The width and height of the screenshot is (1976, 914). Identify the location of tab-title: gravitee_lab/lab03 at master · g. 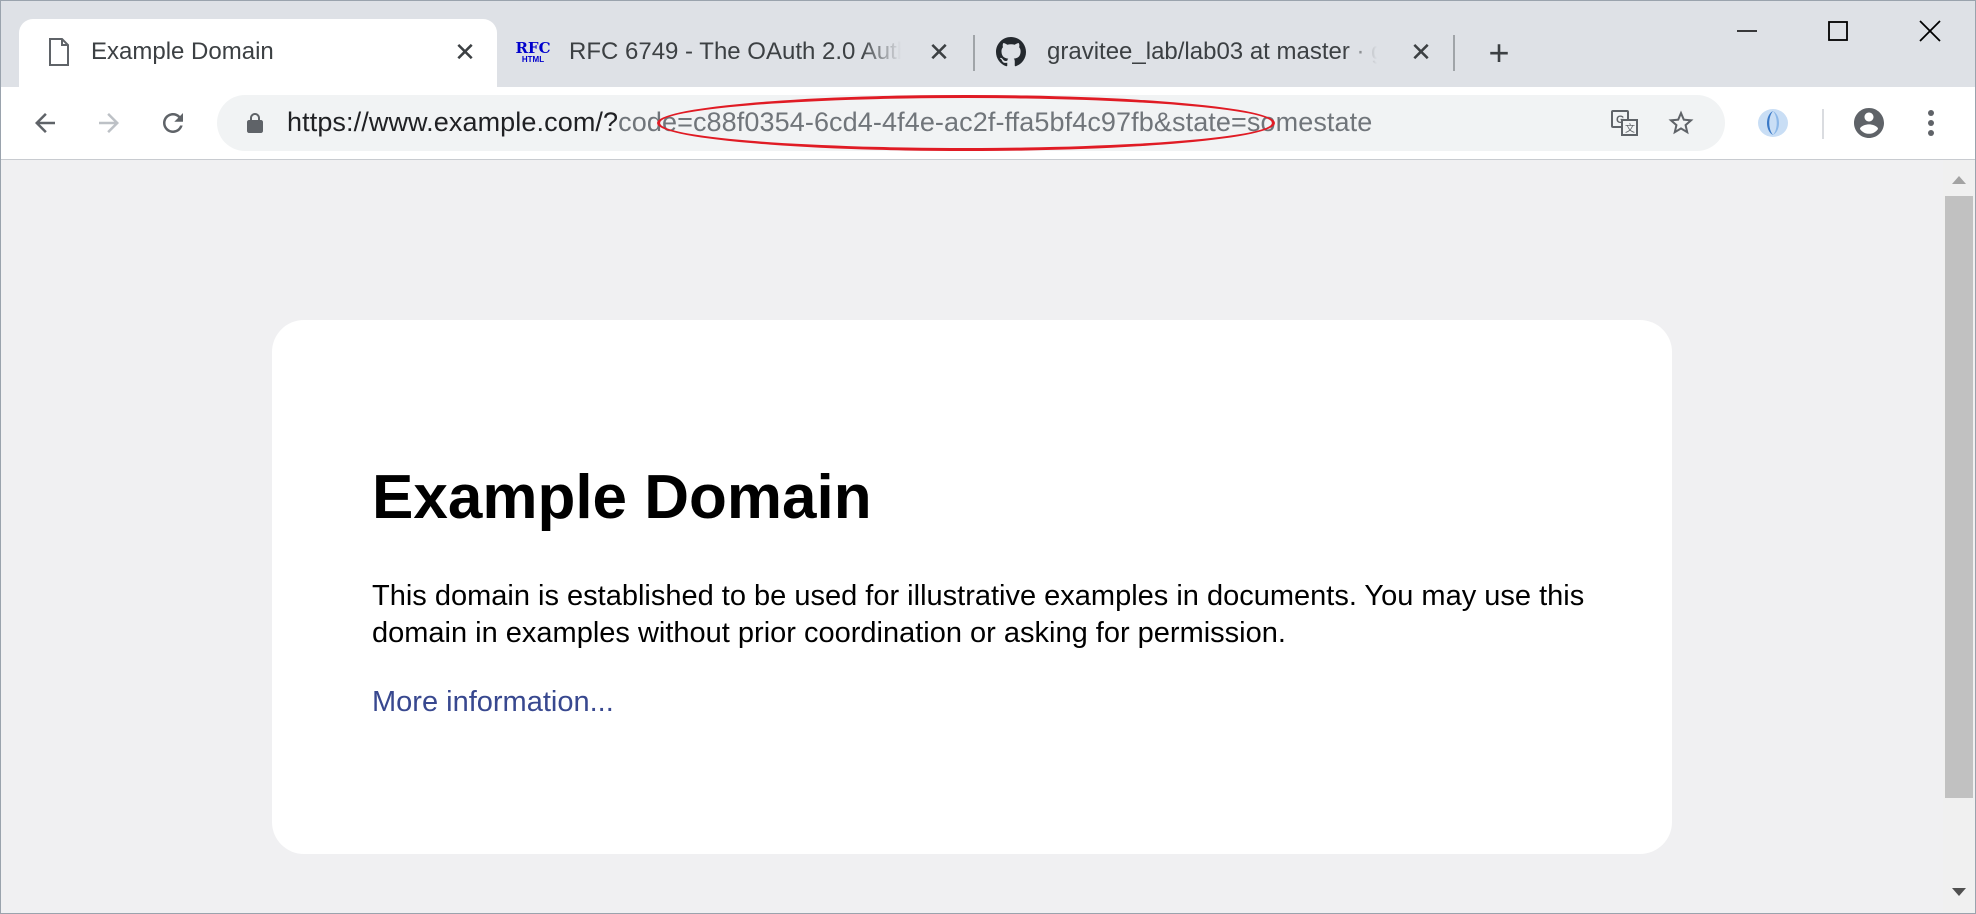
(1212, 51).